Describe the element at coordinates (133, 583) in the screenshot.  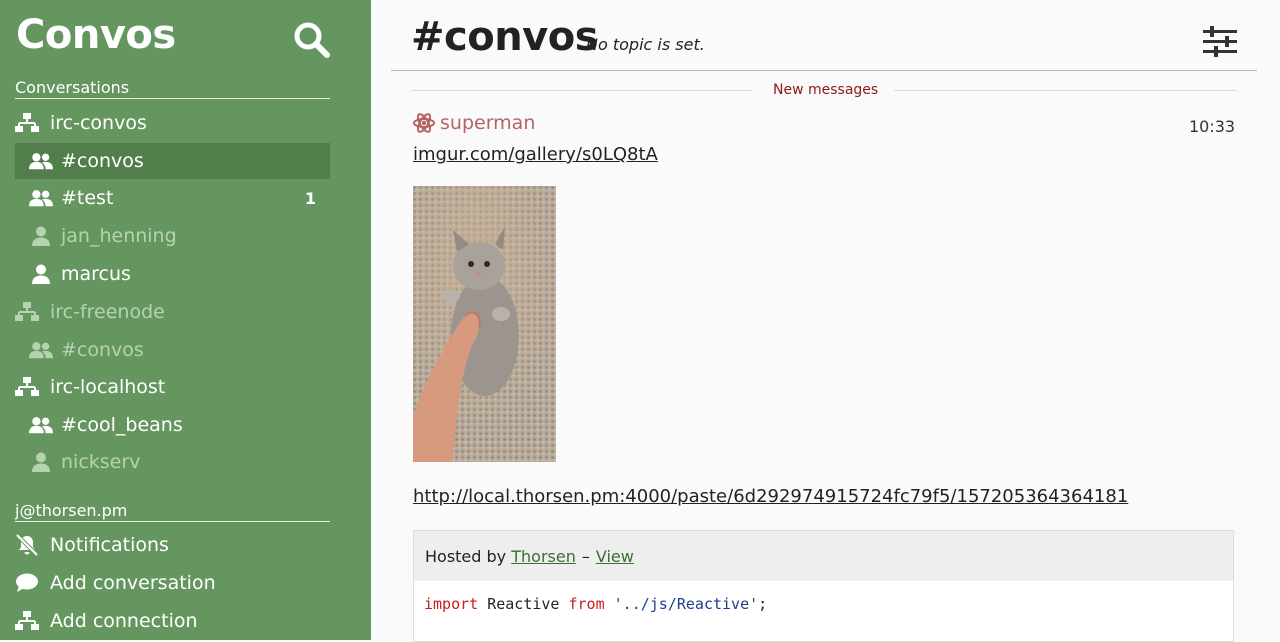
I see `sidebar-item-label: Add conversation` at that location.